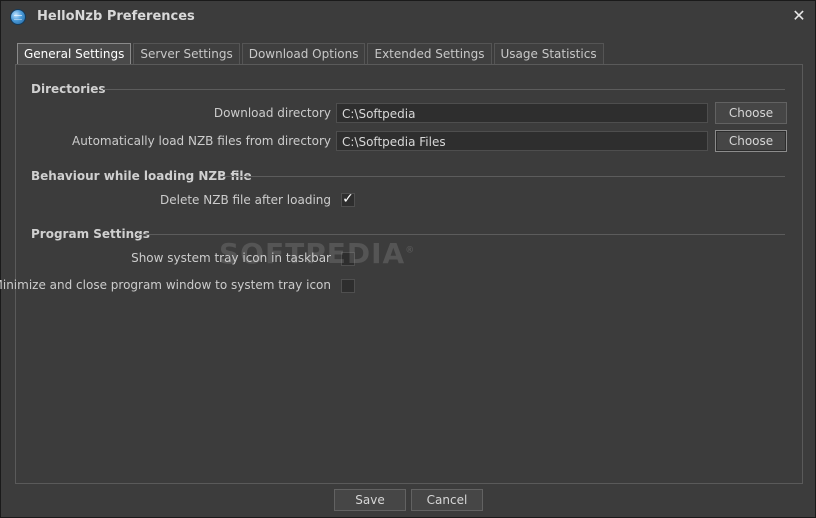 The image size is (816, 518). I want to click on minimize-to-tray-checkbox, so click(348, 286).